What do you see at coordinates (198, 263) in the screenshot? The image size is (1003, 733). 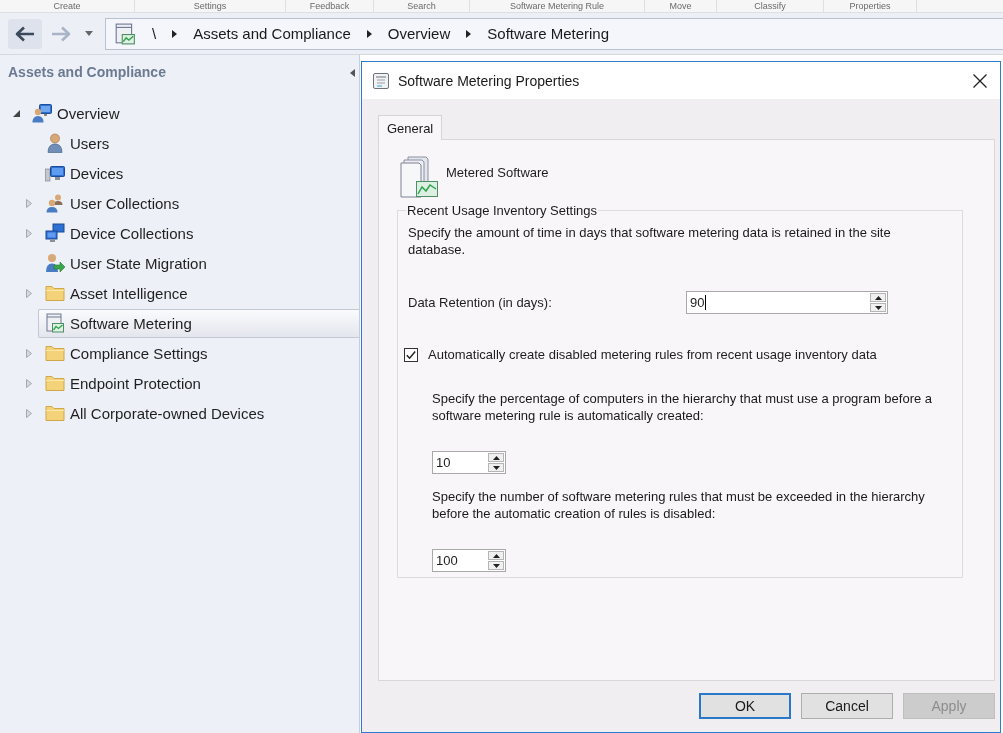 I see `tree-item: User State Migration` at bounding box center [198, 263].